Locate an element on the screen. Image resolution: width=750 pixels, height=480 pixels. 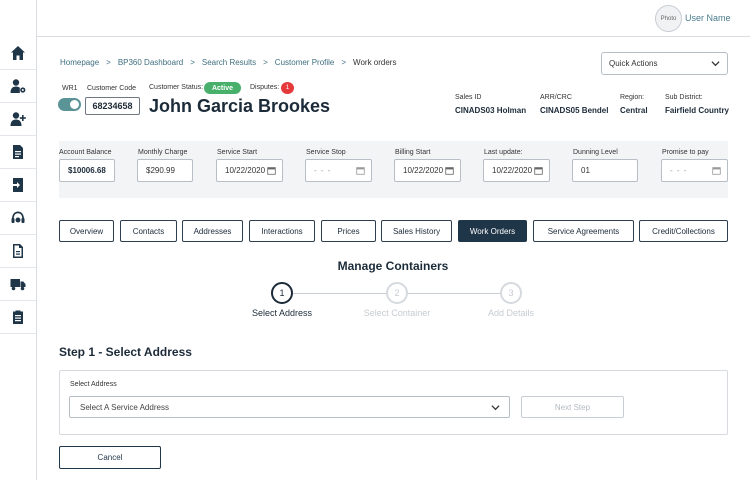
tab-service-agreements: Service Agreements is located at coordinates (583, 231).